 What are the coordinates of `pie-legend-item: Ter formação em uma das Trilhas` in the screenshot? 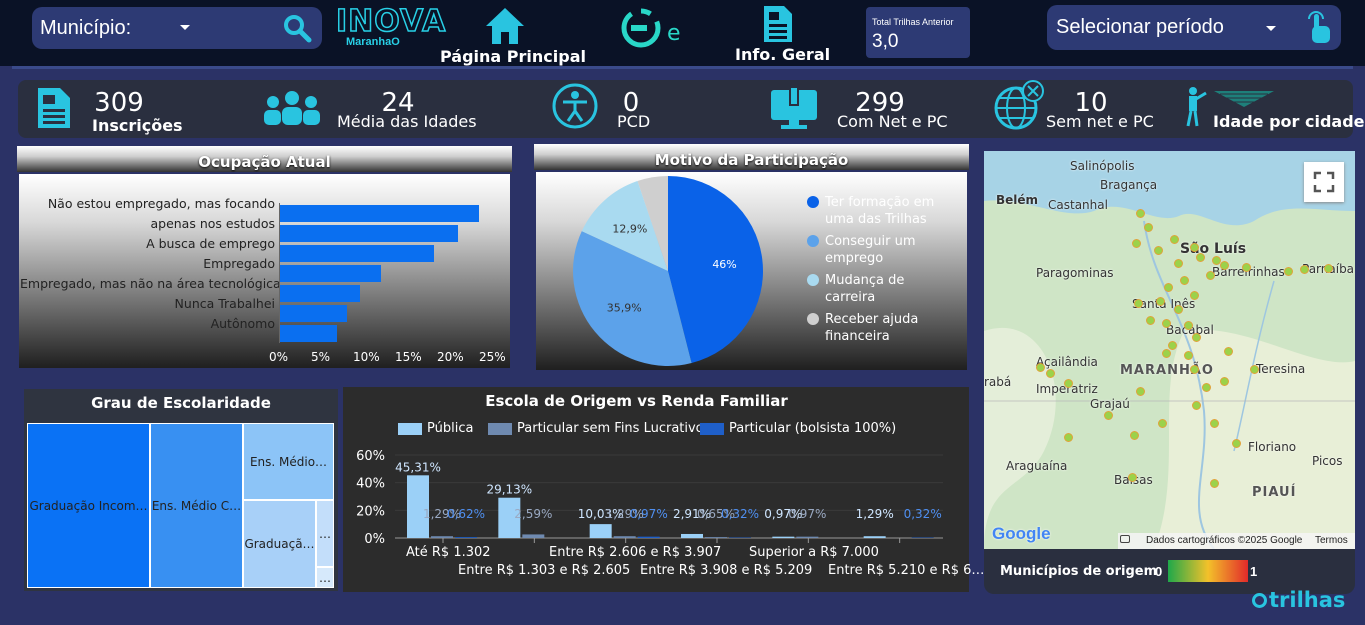 It's located at (879, 211).